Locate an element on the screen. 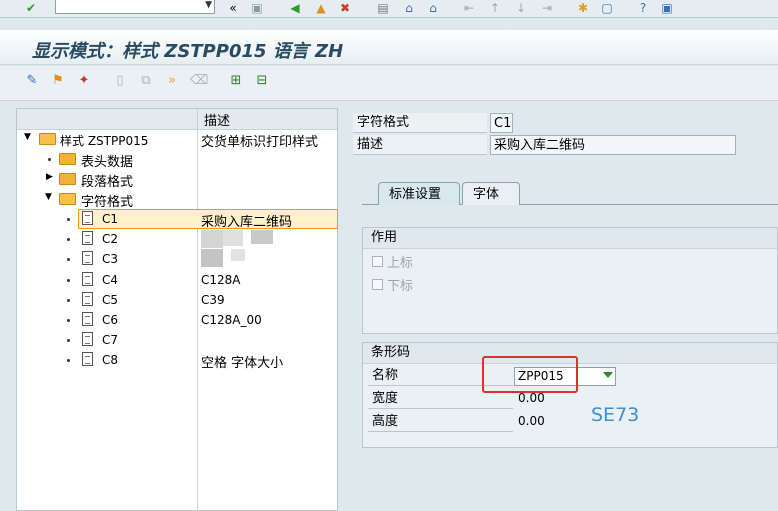 The height and width of the screenshot is (511, 778). enter-check-icon: ✔ is located at coordinates (31, 8).